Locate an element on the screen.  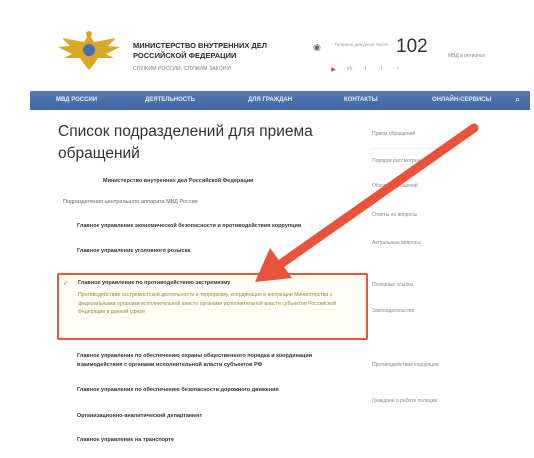
check-icon: ✓ is located at coordinates (66, 283).